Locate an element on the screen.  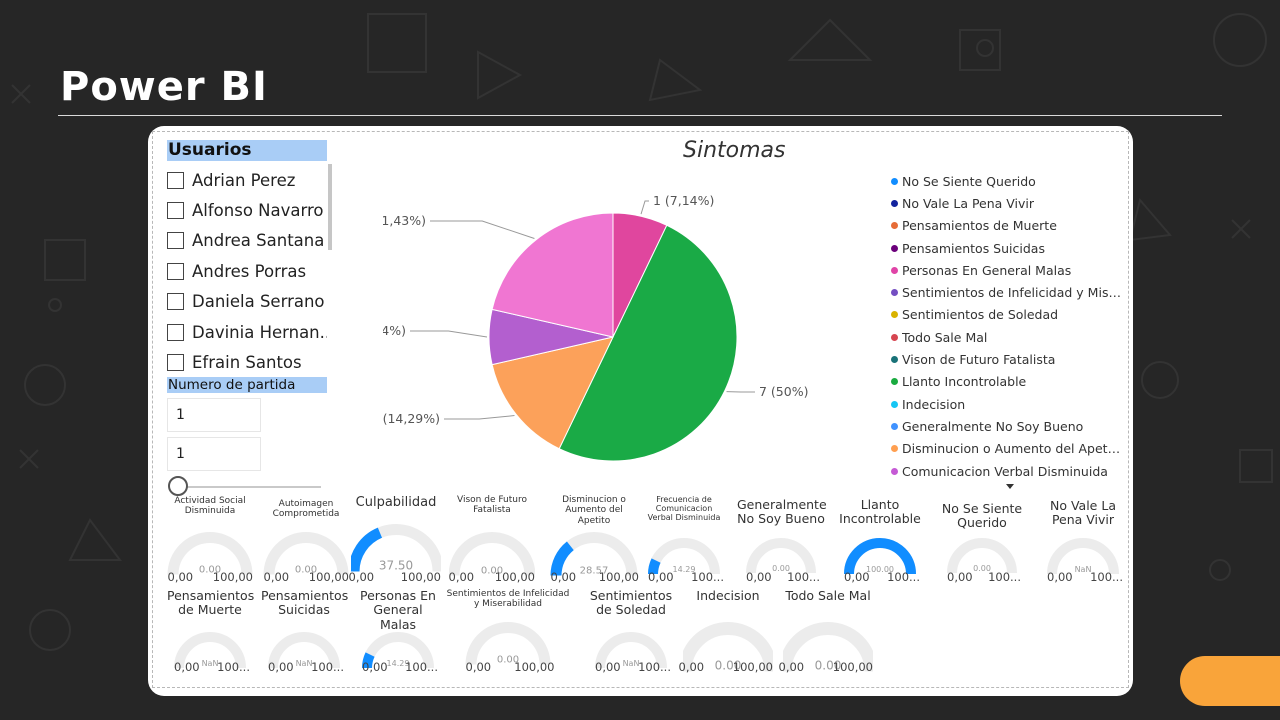
gauge: Culpabilidad 37.50 0,00 100,00 is located at coordinates (394, 540).